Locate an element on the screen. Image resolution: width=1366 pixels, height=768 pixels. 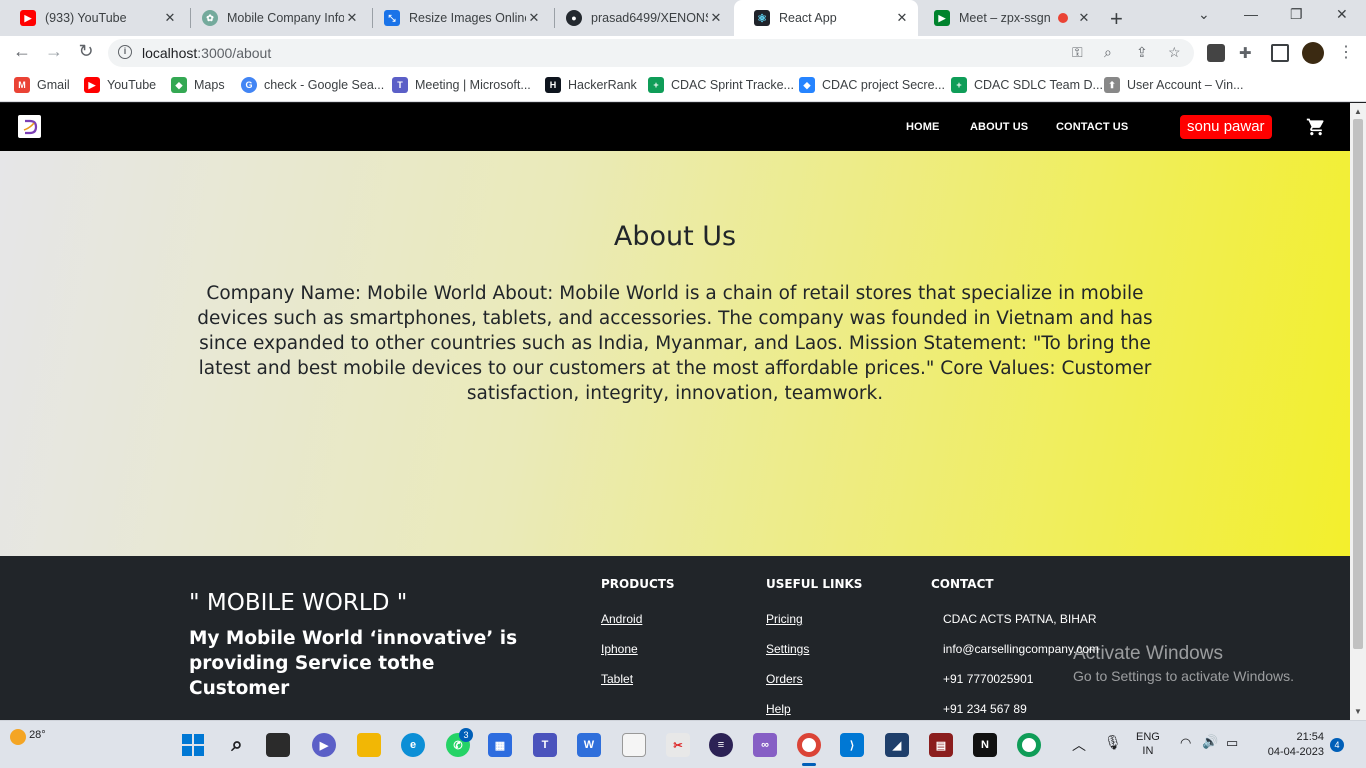
bookmark-hackerrank: H HackerRank is located at coordinates (591, 85).